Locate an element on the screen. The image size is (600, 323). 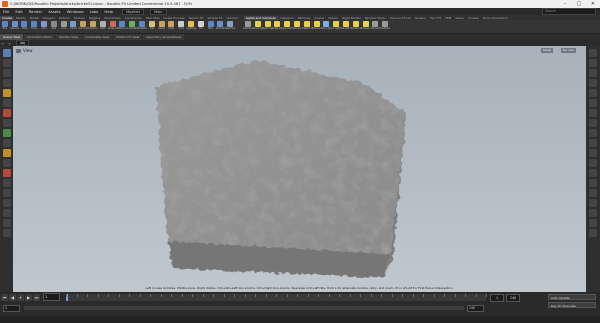
shelf-tab: Rigid Bodies is located at coordinates (351, 18).